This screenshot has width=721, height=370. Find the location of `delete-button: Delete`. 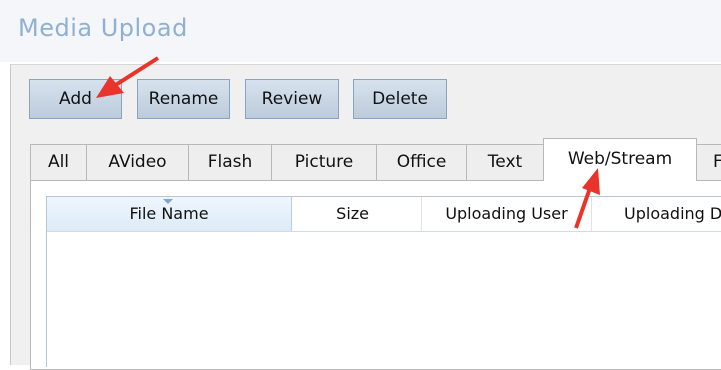

delete-button: Delete is located at coordinates (400, 99).